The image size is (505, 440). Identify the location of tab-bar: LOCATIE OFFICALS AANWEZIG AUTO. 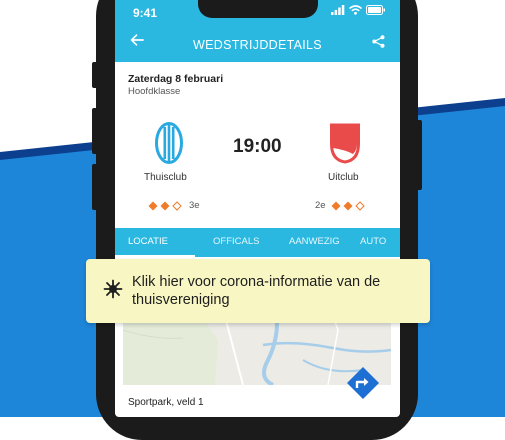
(257, 242).